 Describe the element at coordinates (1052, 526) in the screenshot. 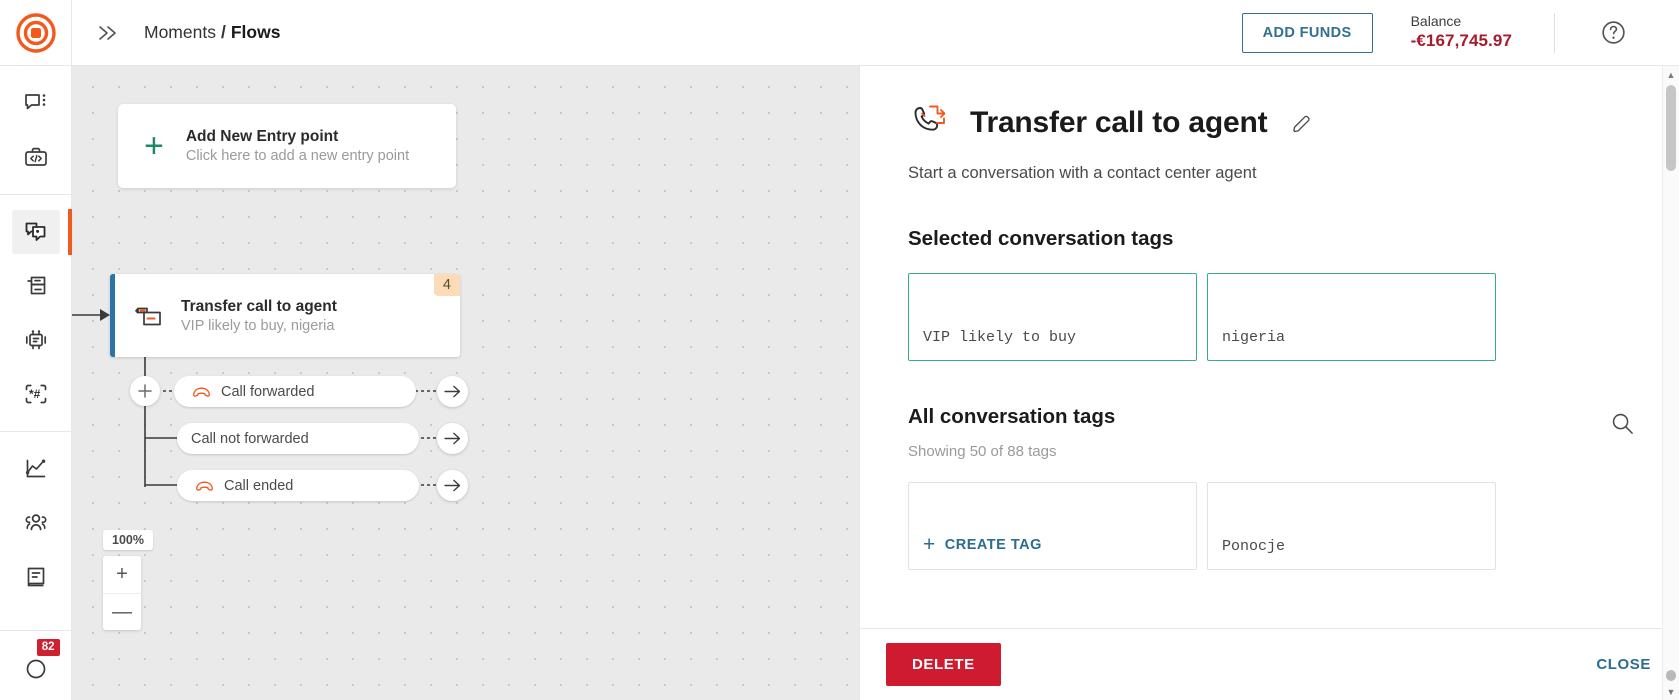

I see `create-tag-card: + CREATE TAG` at that location.